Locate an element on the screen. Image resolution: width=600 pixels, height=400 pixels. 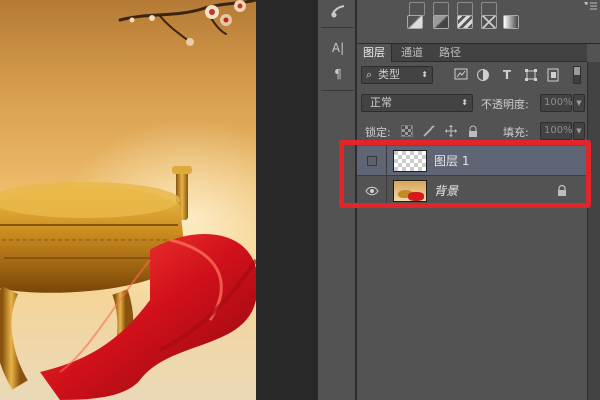
threshold-icon is located at coordinates (465, 22).